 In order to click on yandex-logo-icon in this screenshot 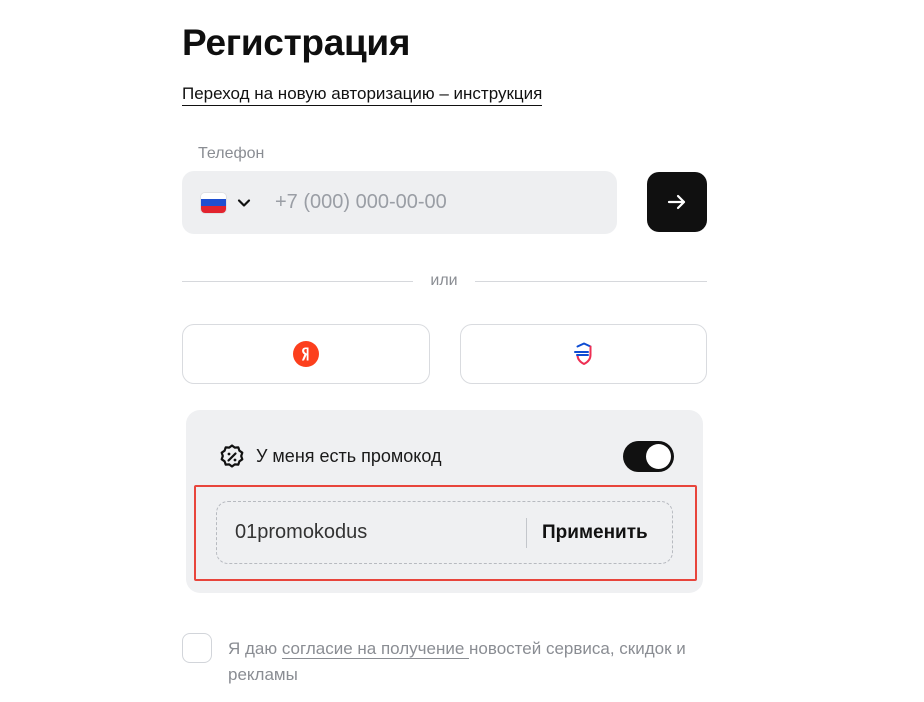, I will do `click(306, 354)`.